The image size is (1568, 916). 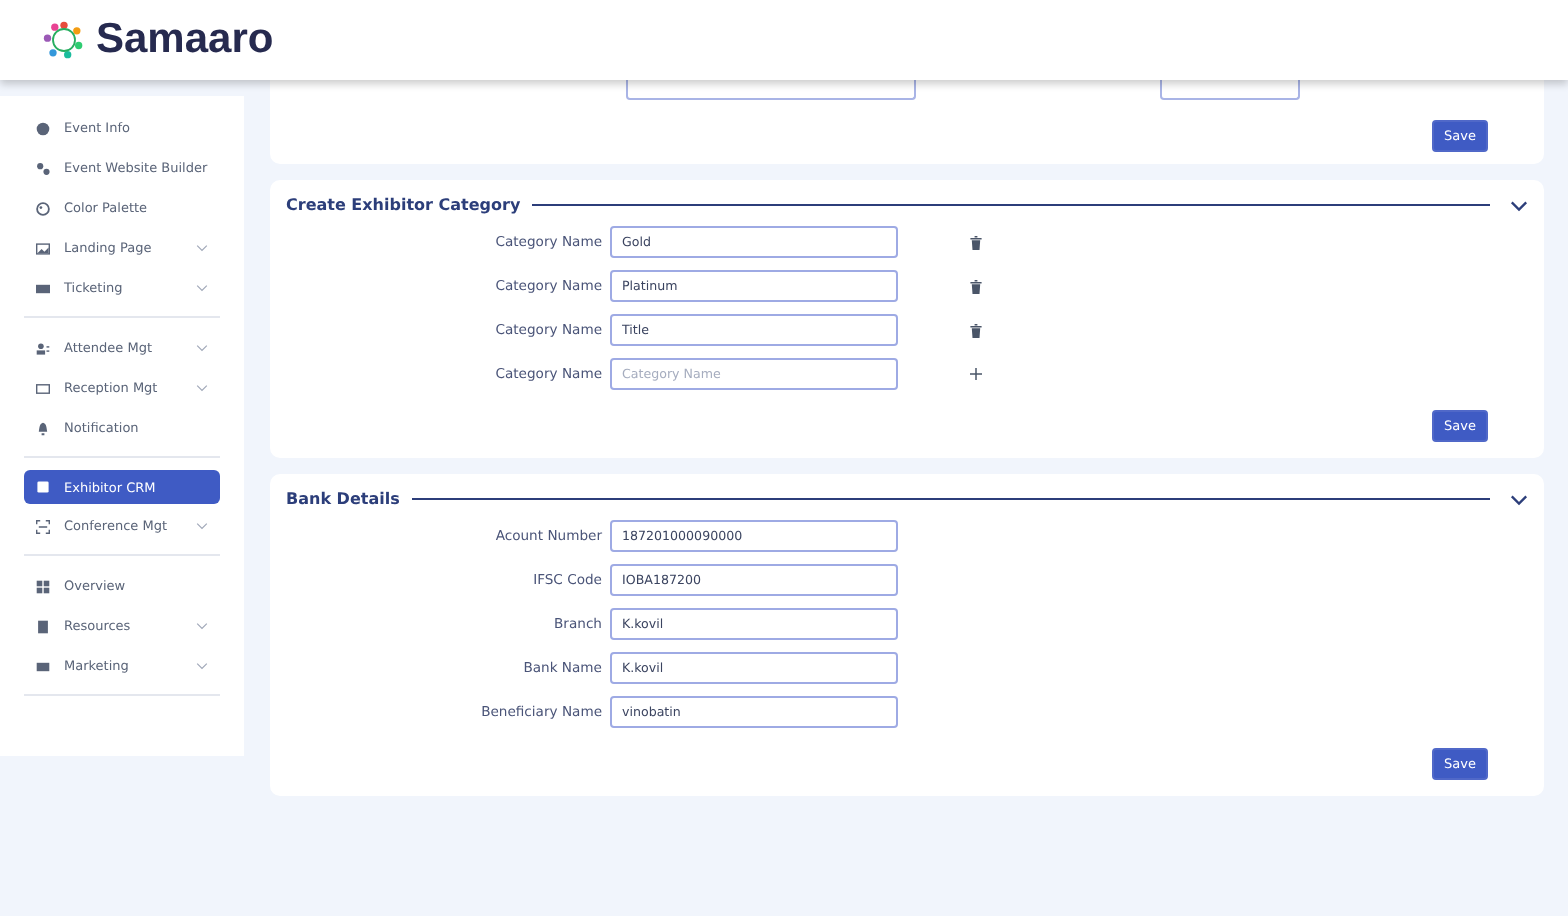 I want to click on people-icon, so click(x=43, y=348).